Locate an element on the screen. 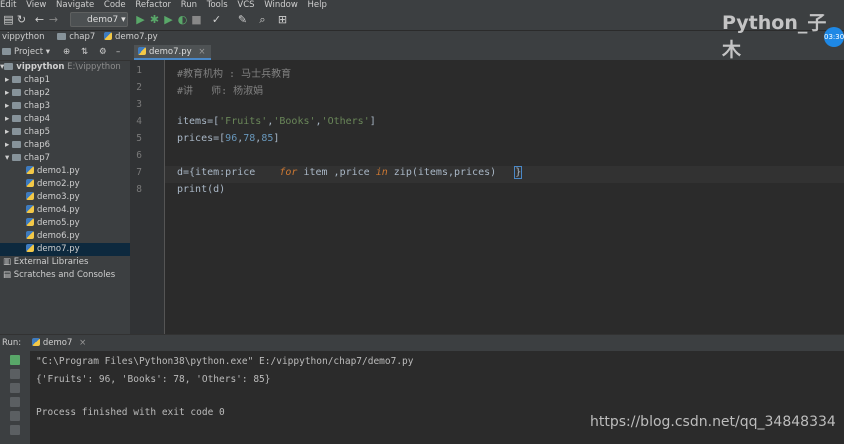 The height and width of the screenshot is (444, 844). tree-item-label: demo1.py is located at coordinates (58, 171).